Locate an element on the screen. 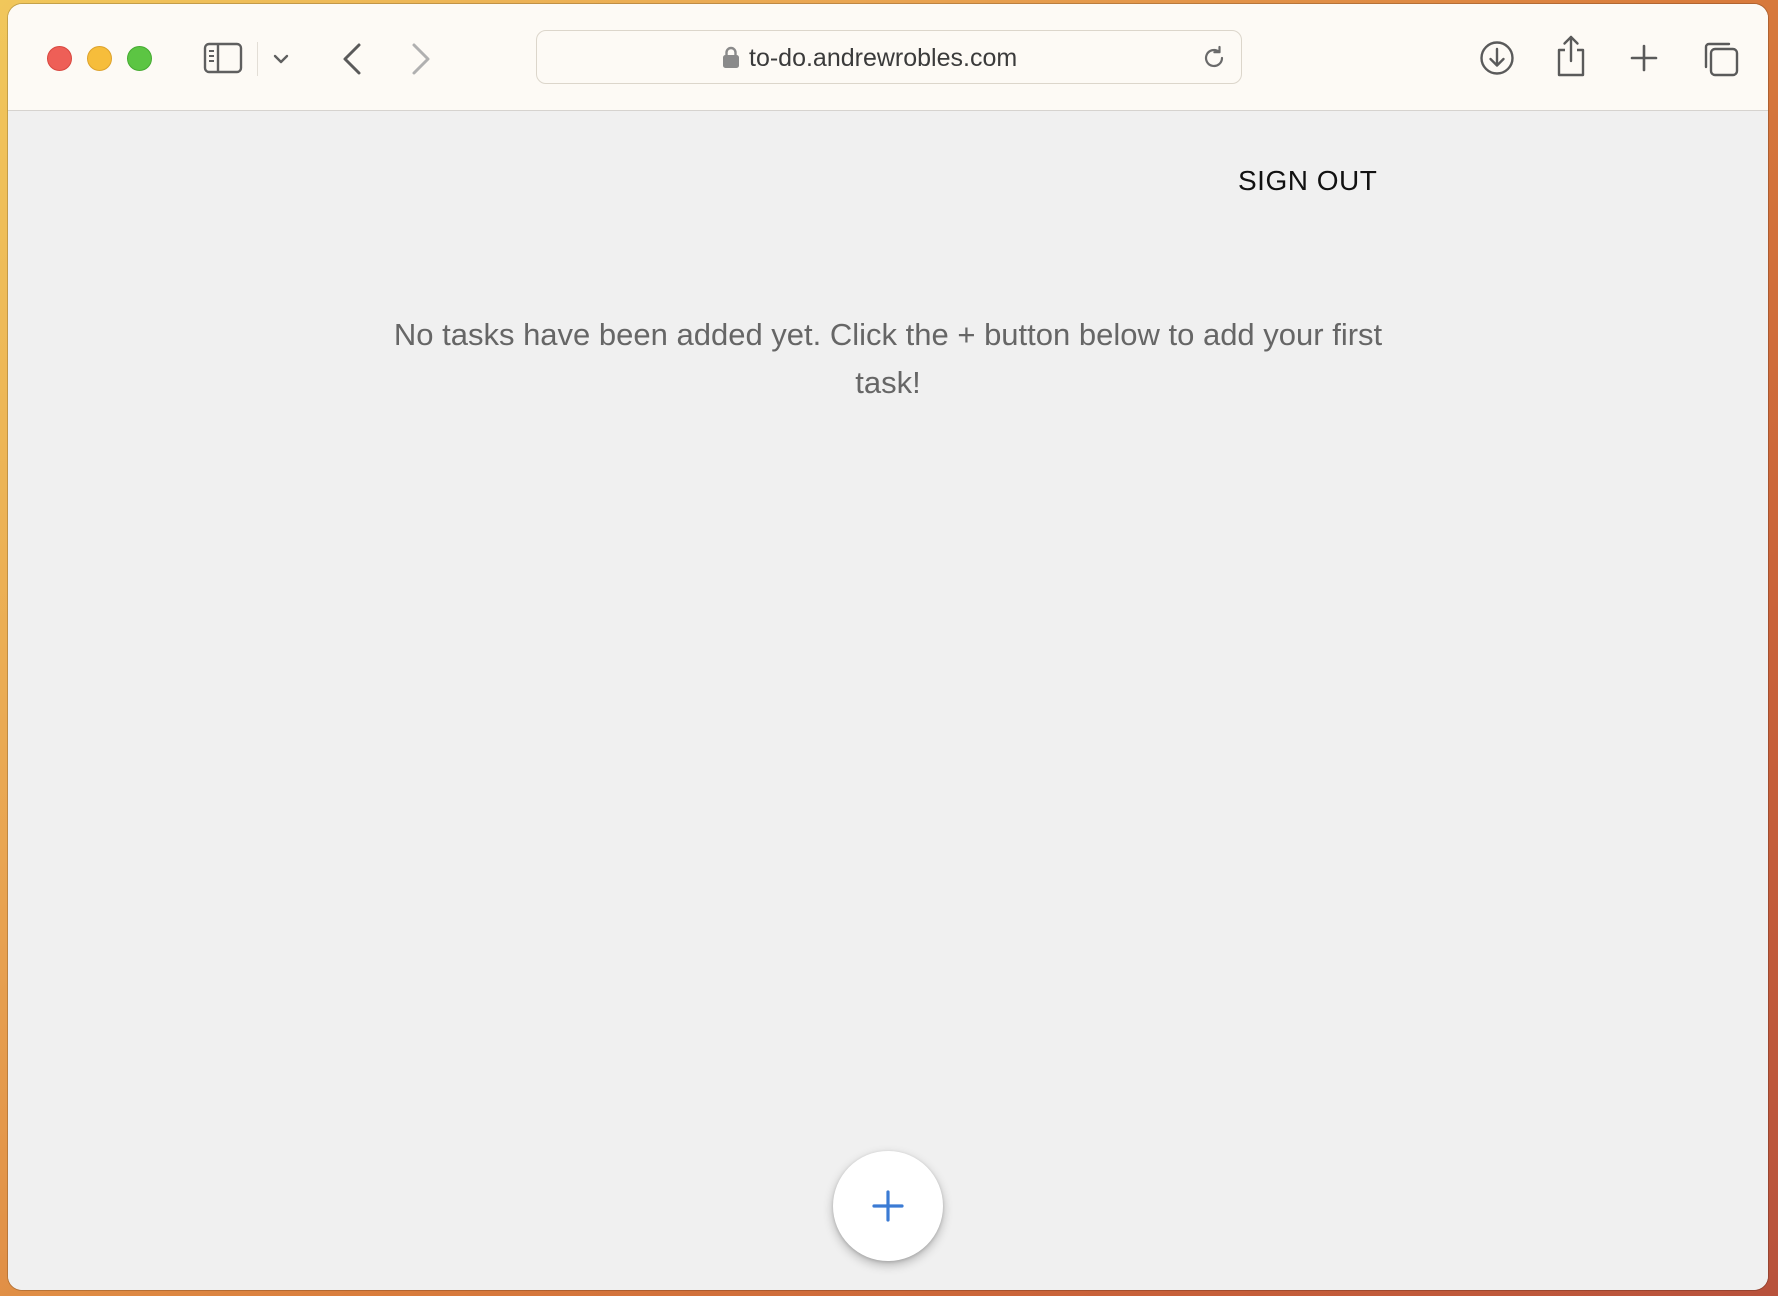 The height and width of the screenshot is (1296, 1778). browser-toolbar: to-do.andrewrobles.com is located at coordinates (888, 57).